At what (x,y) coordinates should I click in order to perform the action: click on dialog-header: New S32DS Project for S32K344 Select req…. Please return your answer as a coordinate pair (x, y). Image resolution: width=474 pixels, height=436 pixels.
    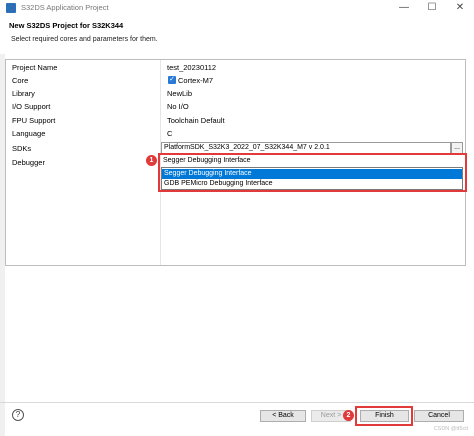
    Looking at the image, I should click on (237, 35).